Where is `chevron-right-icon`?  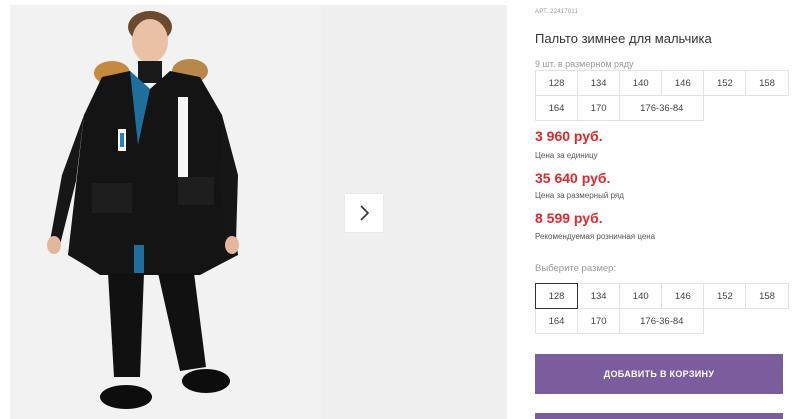
chevron-right-icon is located at coordinates (365, 213).